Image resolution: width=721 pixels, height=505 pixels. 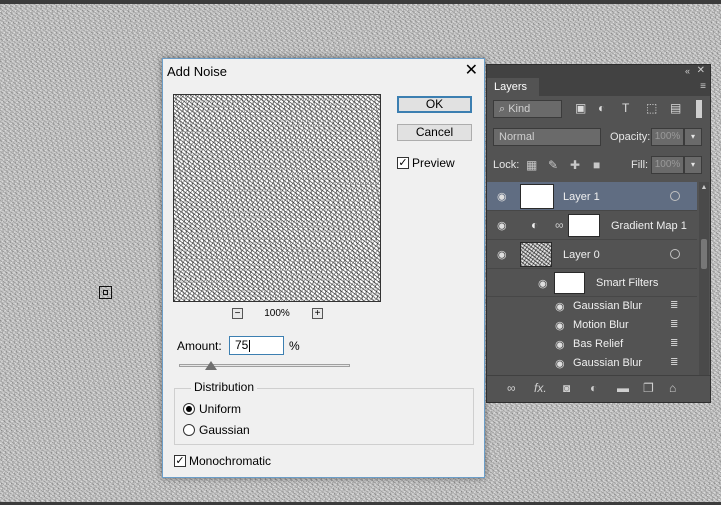 I want to click on layer-row-gradient-map-1: ◉ ◐ ∞ Gradient Map 1, so click(x=592, y=225).